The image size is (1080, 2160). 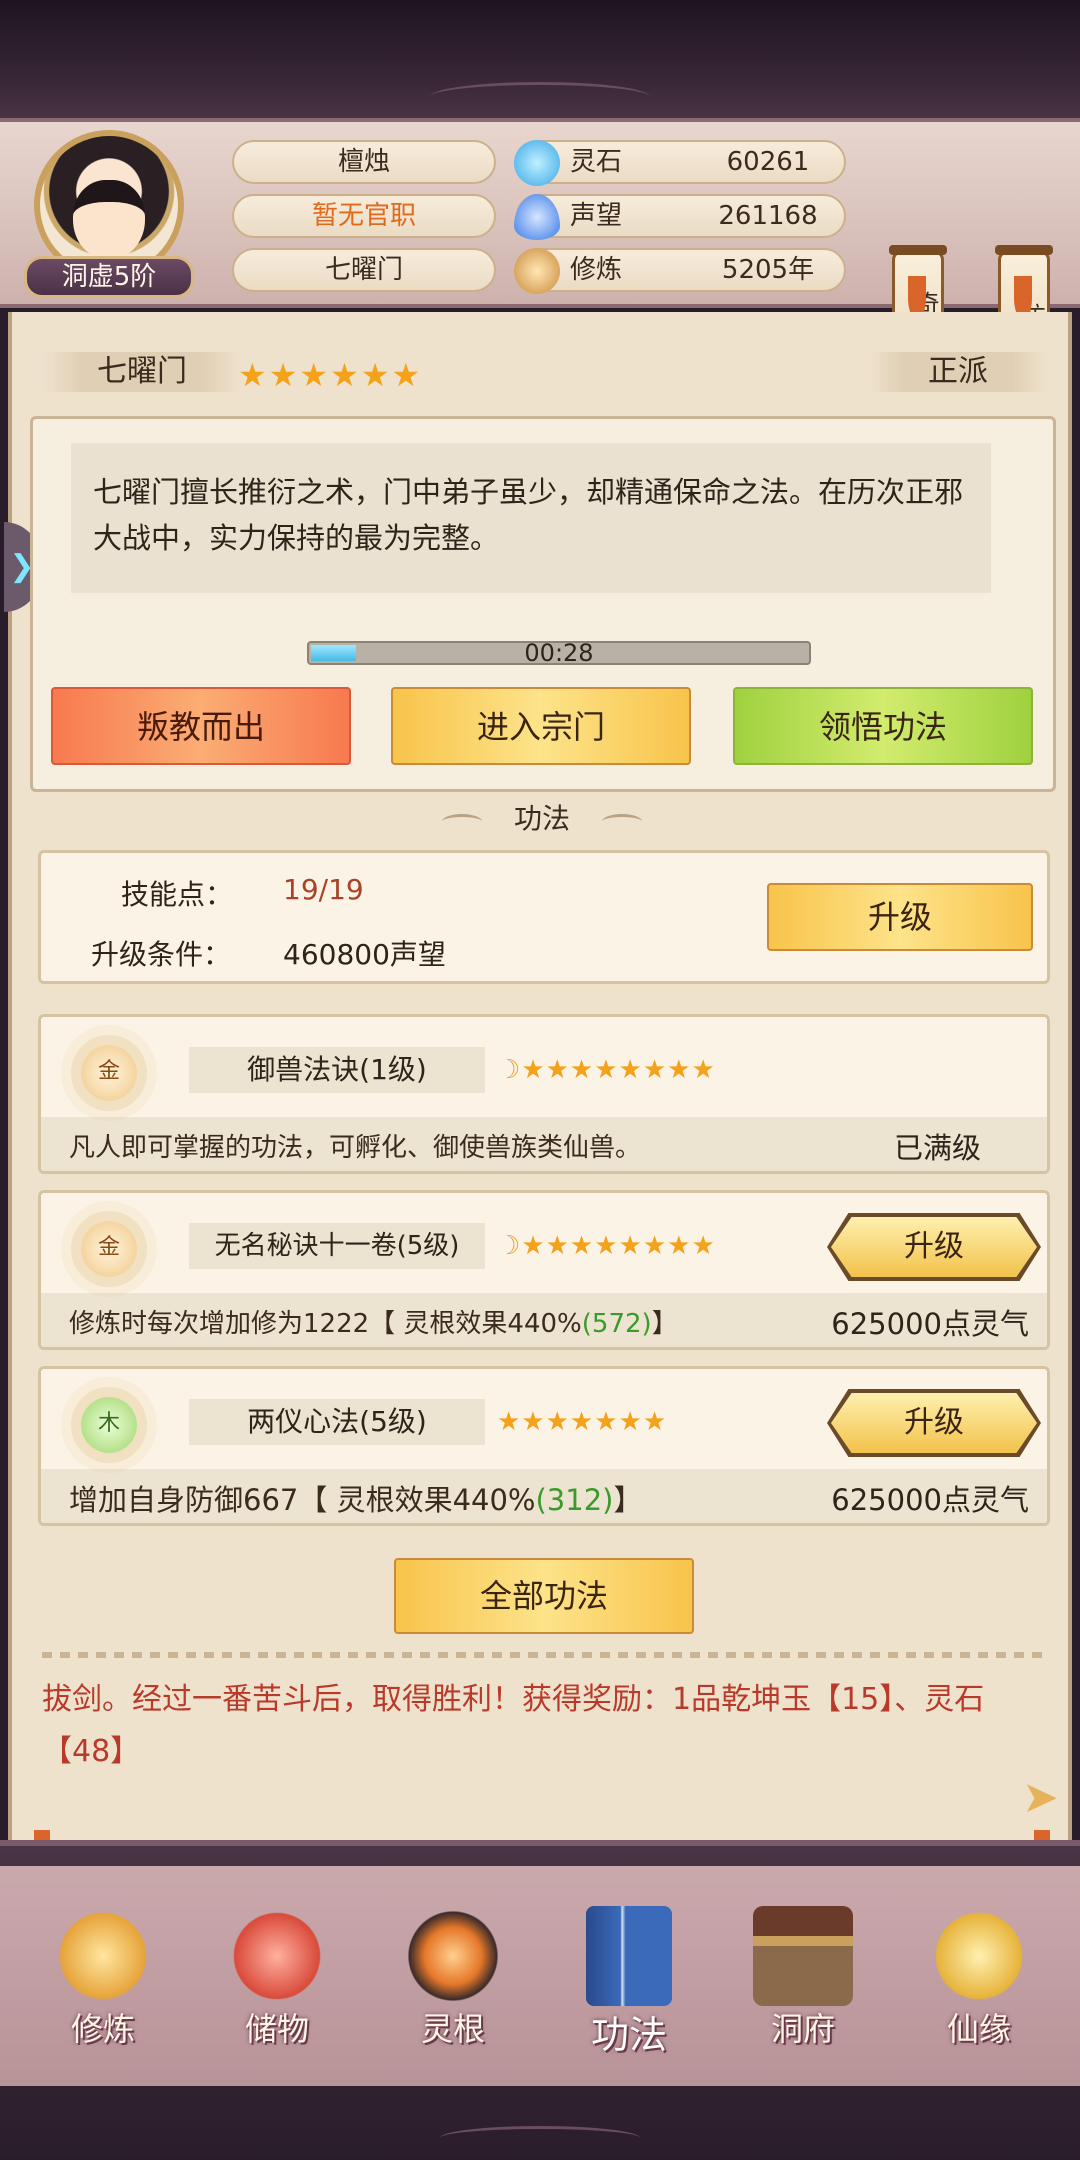 What do you see at coordinates (452, 2029) in the screenshot?
I see `nav-label: 灵根` at bounding box center [452, 2029].